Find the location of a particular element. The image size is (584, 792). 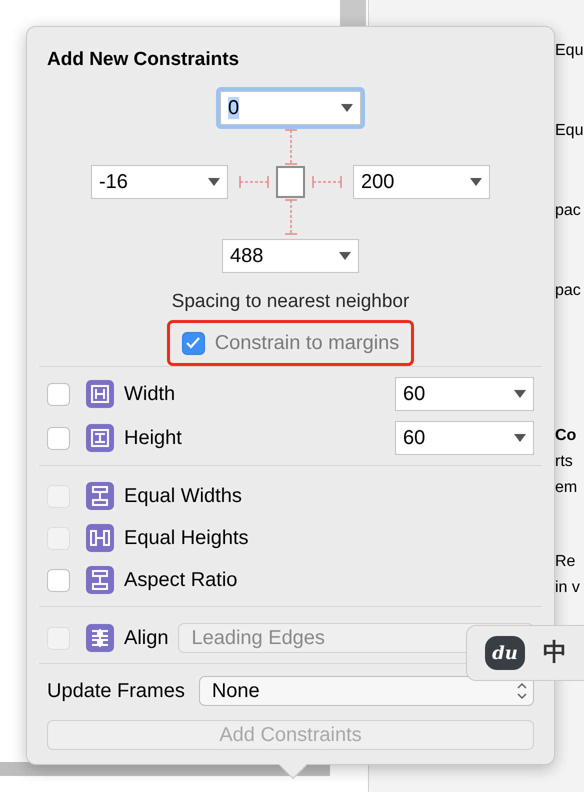

spacing-field: -16 is located at coordinates (159, 182).